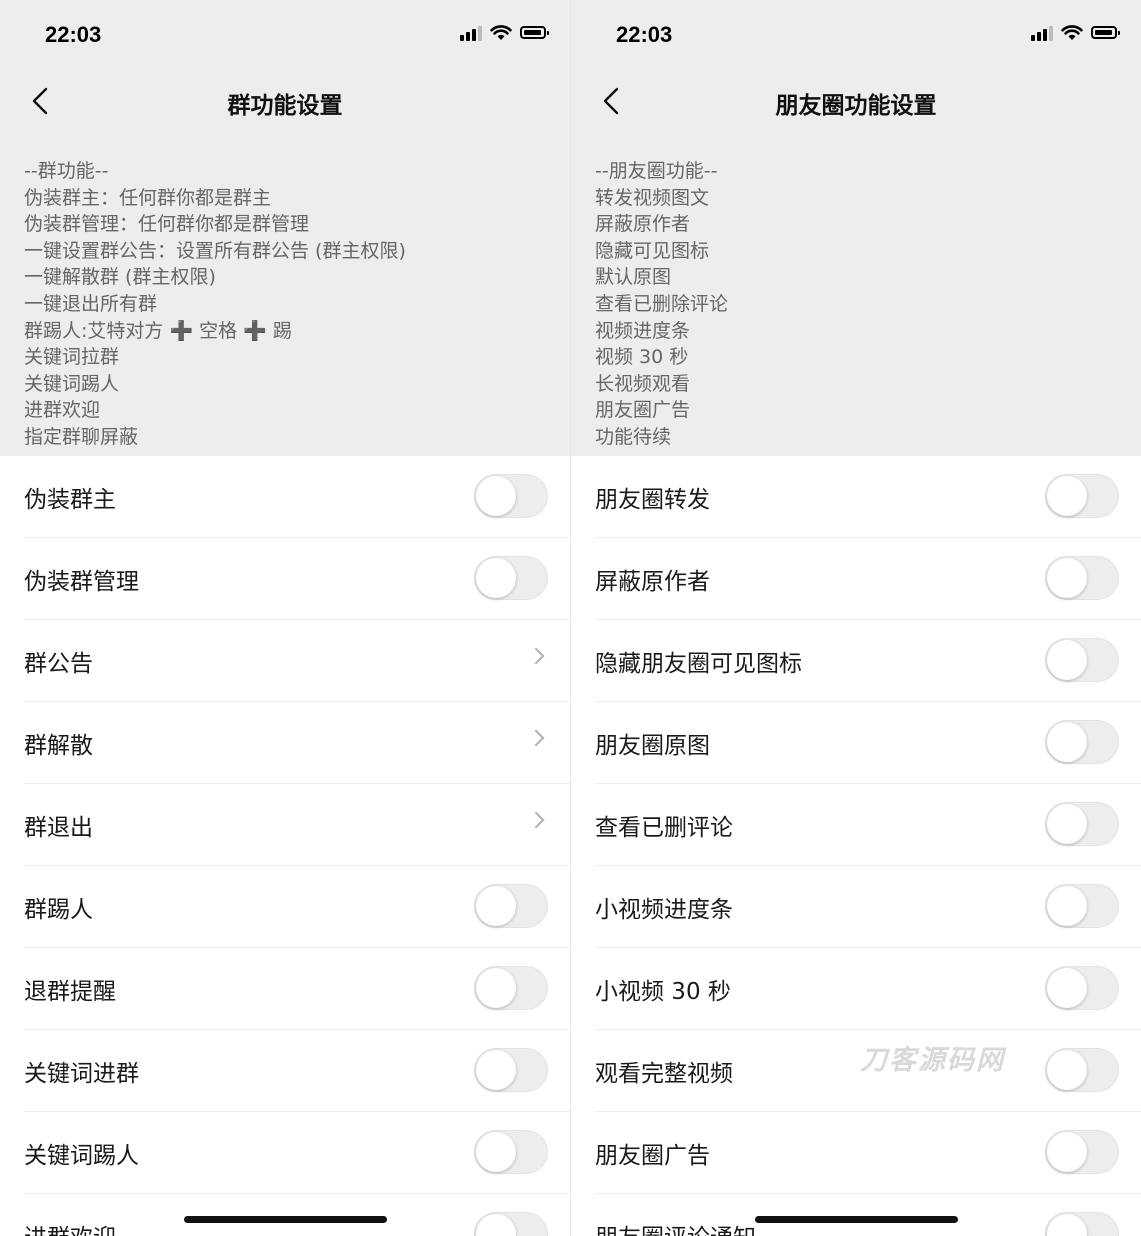 Image resolution: width=1141 pixels, height=1236 pixels. What do you see at coordinates (868, 497) in the screenshot?
I see `settings-row: 朋友圈转发` at bounding box center [868, 497].